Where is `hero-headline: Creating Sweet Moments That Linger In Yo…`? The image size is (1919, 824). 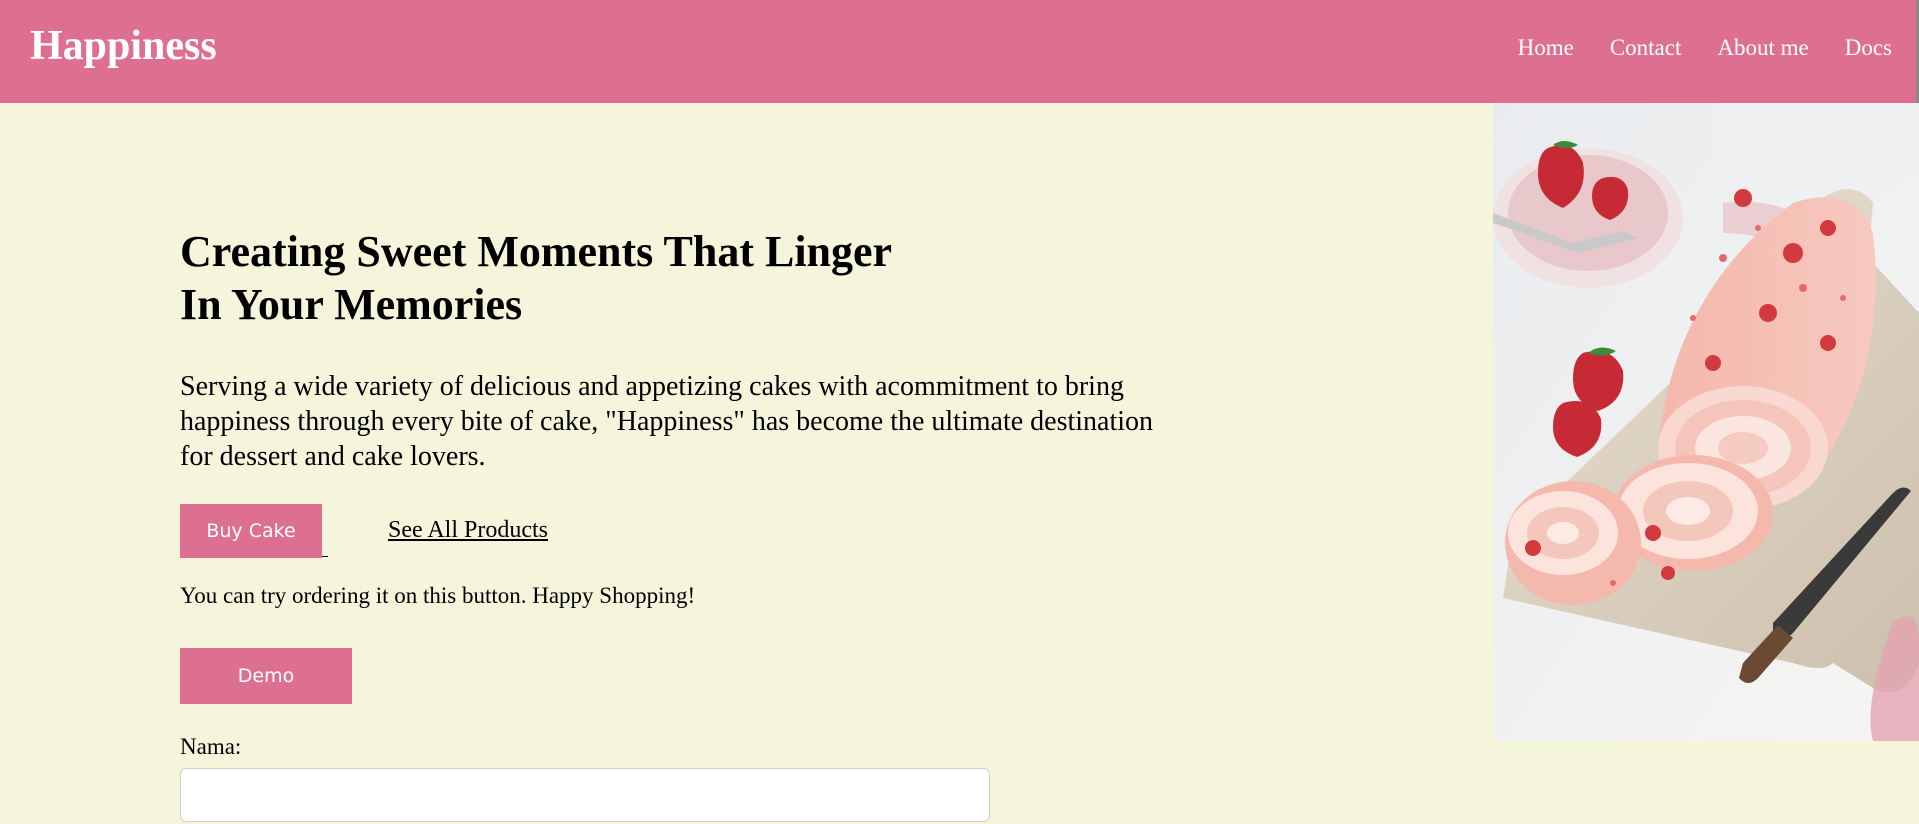
hero-headline: Creating Sweet Moments That Linger In Yo… is located at coordinates (630, 278).